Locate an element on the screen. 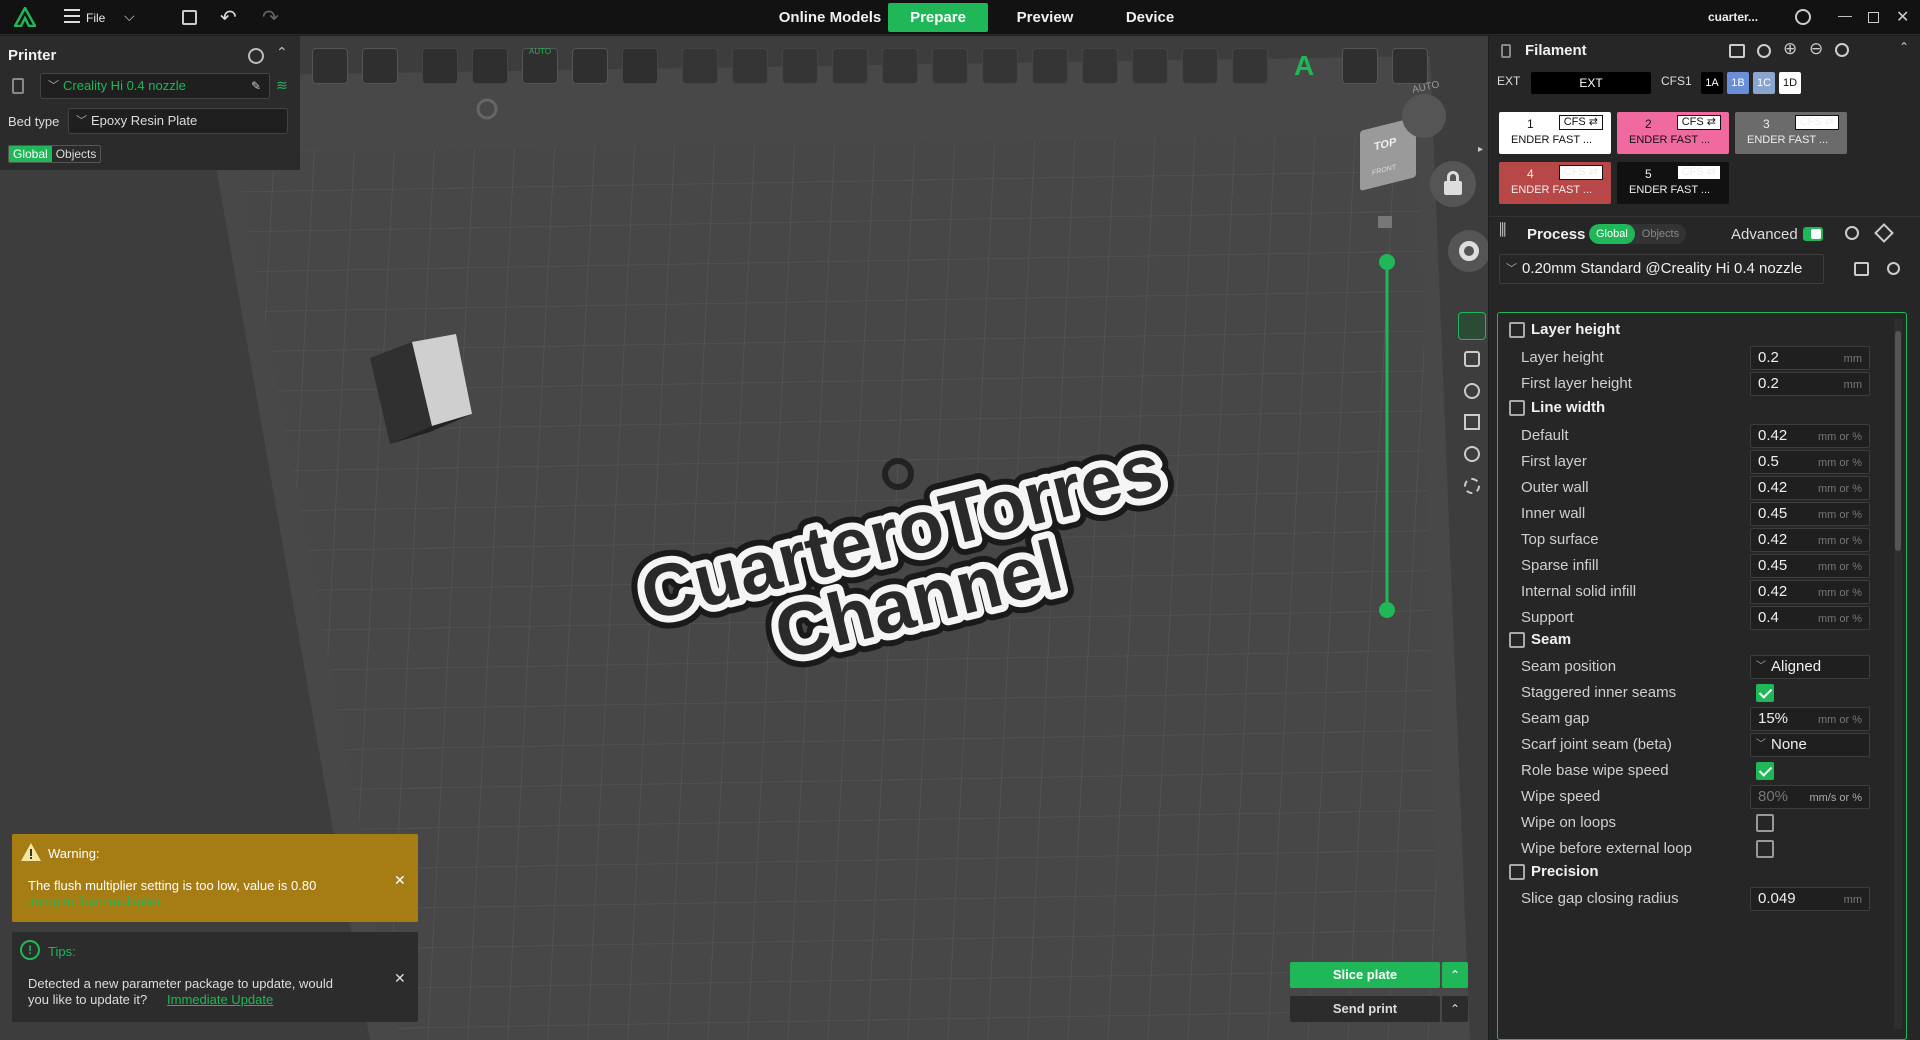  slot-1c: 1C is located at coordinates (1764, 83).